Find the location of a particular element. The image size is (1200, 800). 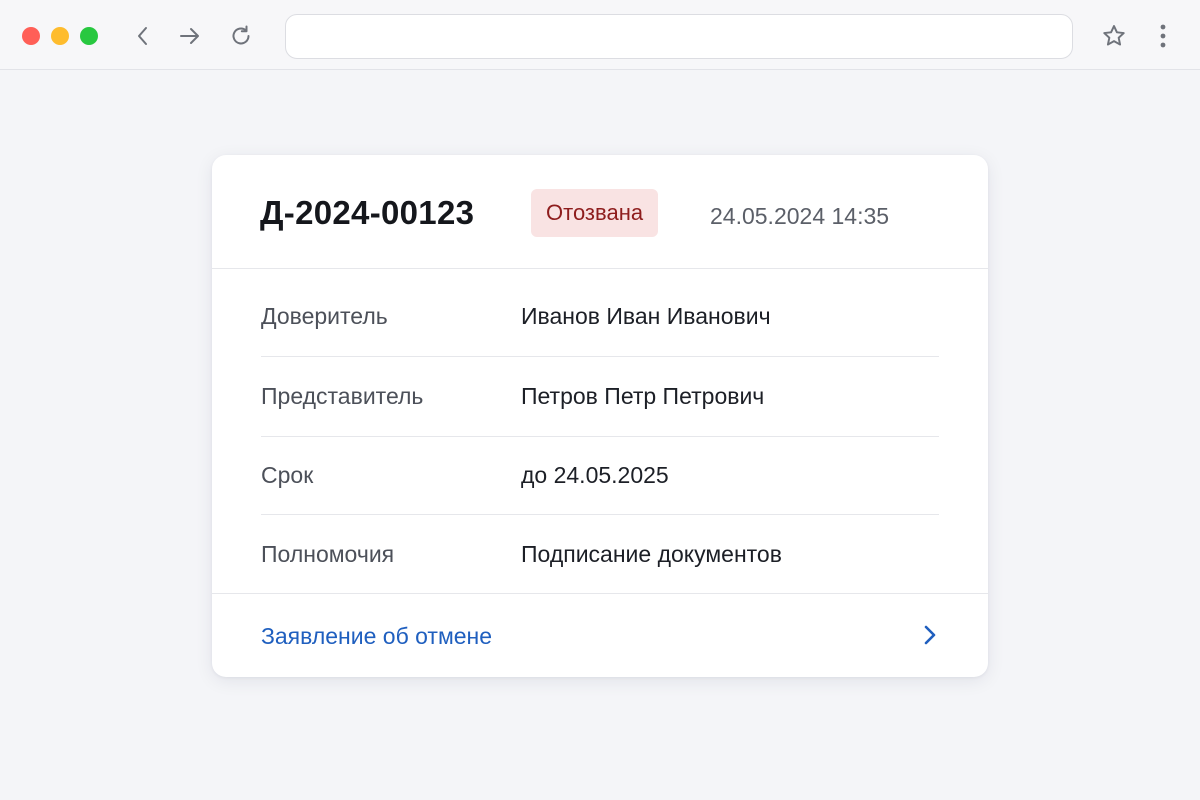

detail-value: Петров Петр Петрович is located at coordinates (643, 396).